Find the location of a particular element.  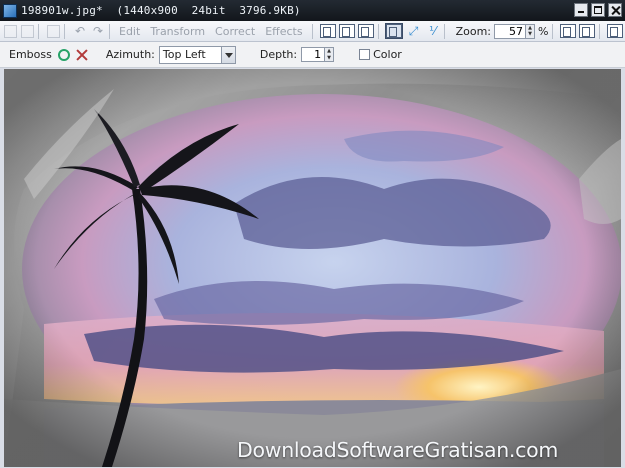

app-icon is located at coordinates (10, 10).